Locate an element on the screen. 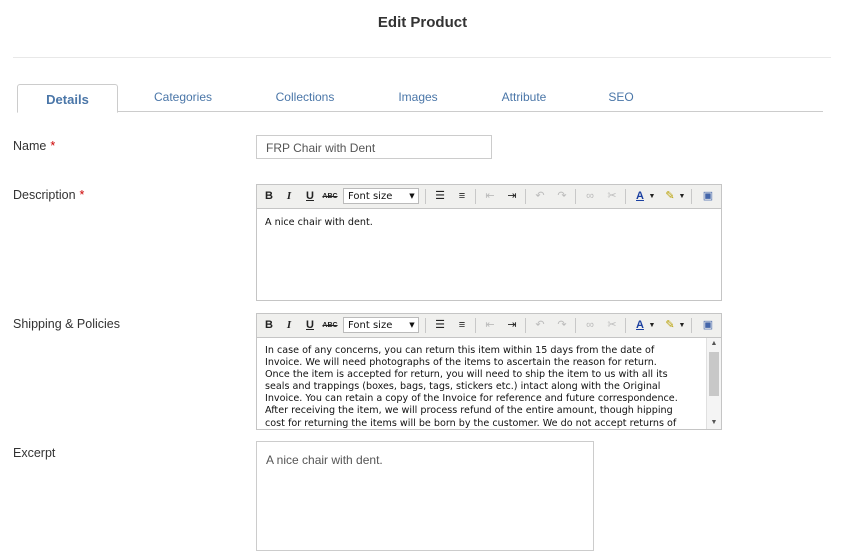 The width and height of the screenshot is (845, 551). scrollbar-thumb is located at coordinates (714, 374).